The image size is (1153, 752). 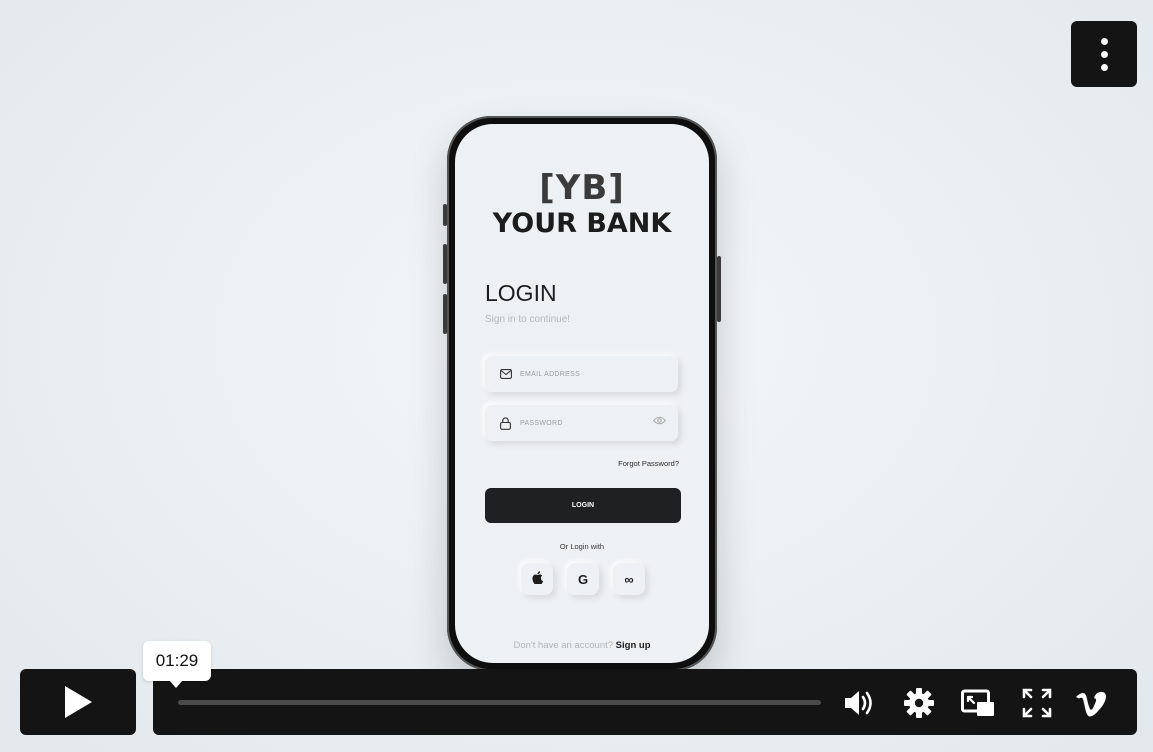 I want to click on volume-icon, so click(x=858, y=703).